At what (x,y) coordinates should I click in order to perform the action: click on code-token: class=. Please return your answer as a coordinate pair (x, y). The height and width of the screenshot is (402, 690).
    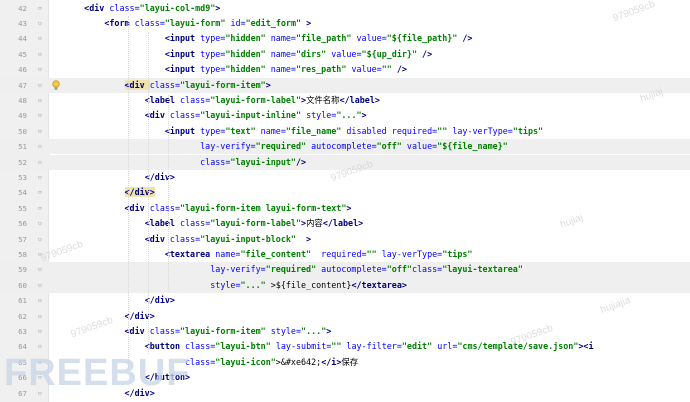
    Looking at the image, I should click on (195, 99).